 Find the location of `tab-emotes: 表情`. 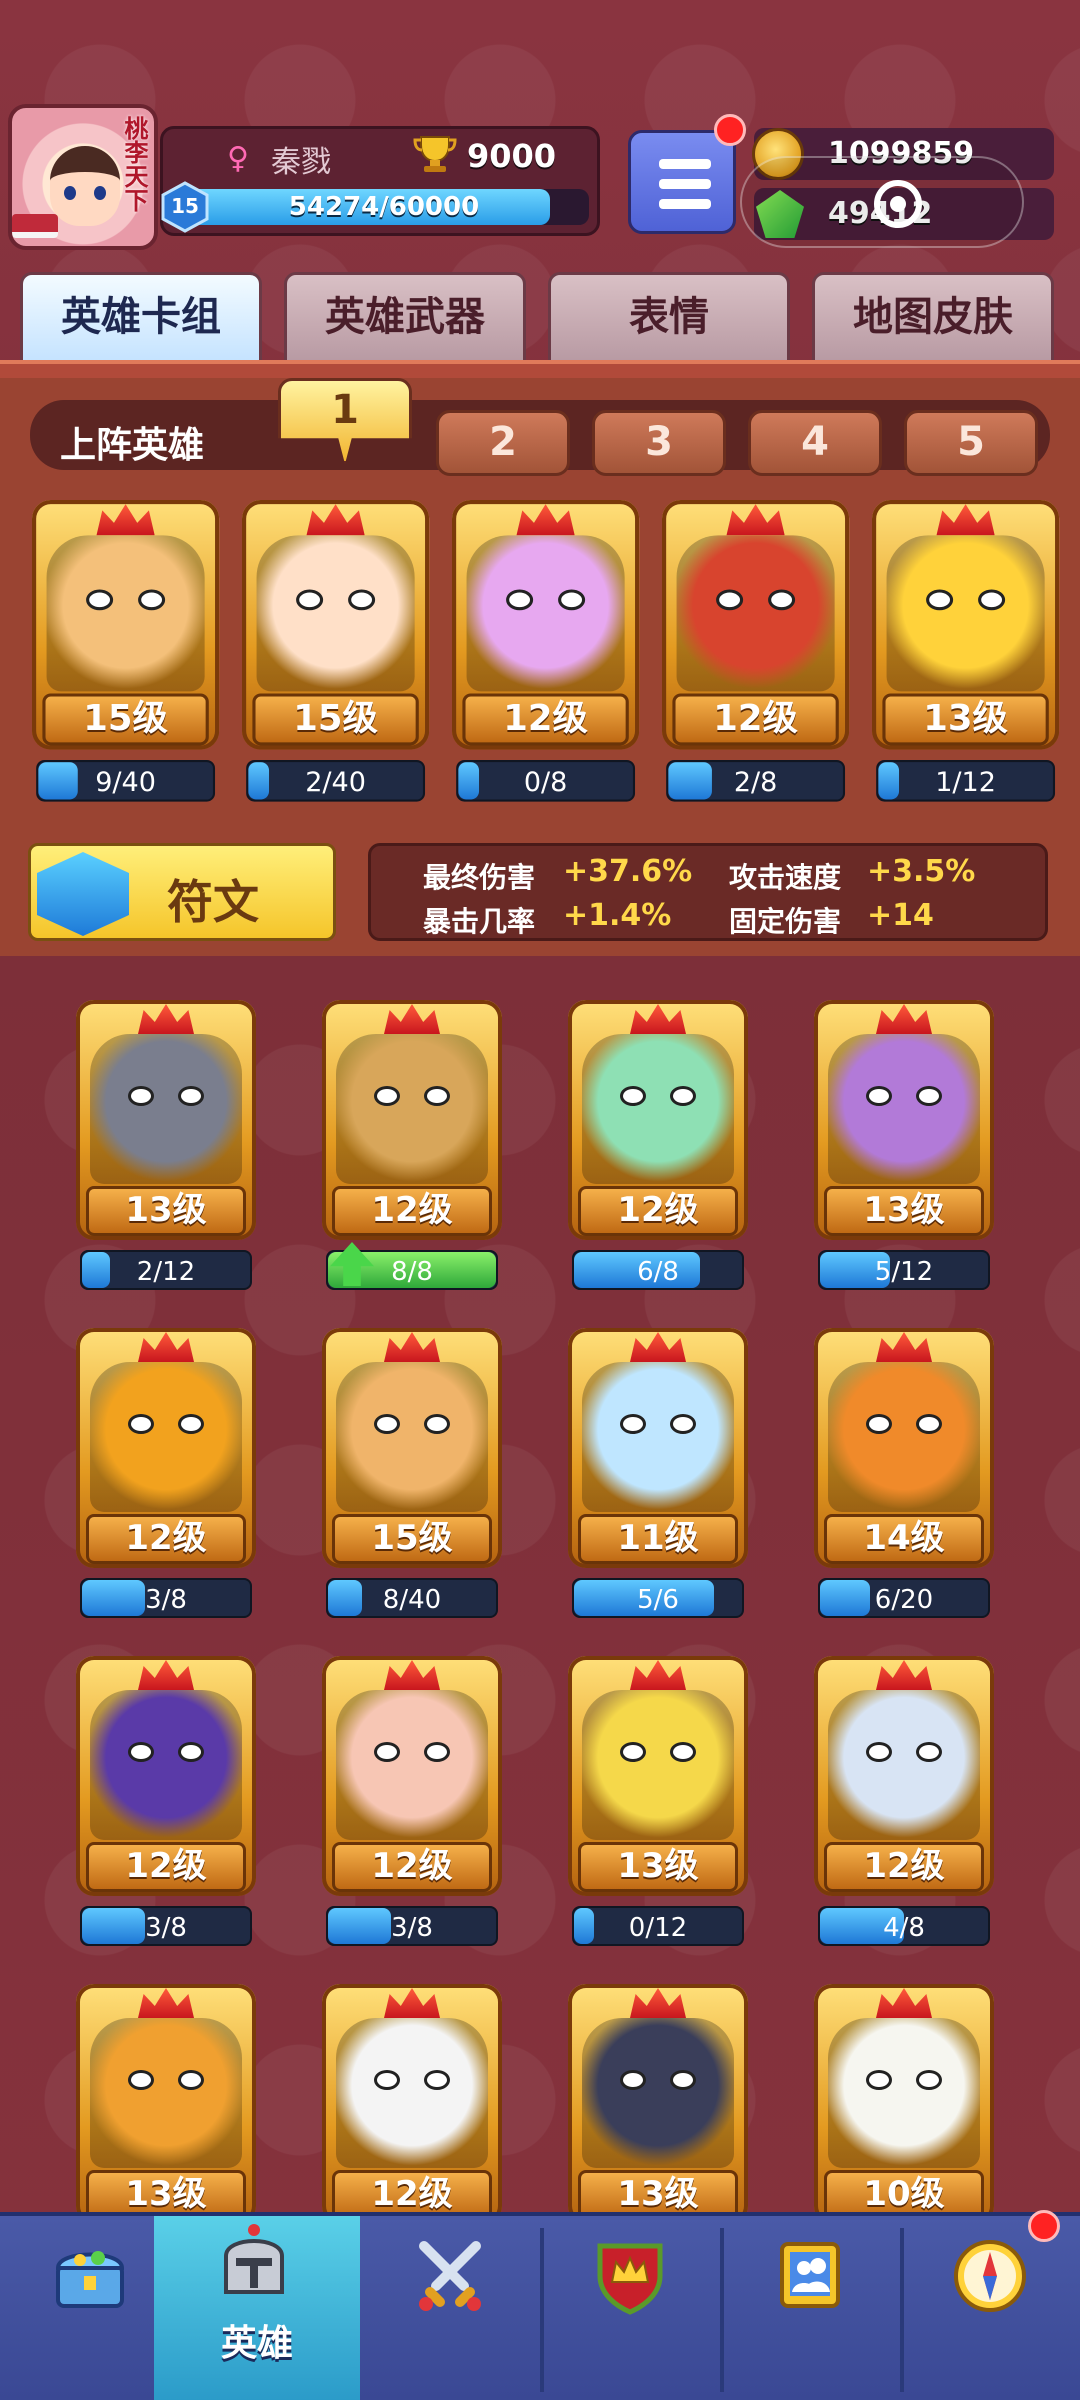

tab-emotes: 表情 is located at coordinates (669, 318).